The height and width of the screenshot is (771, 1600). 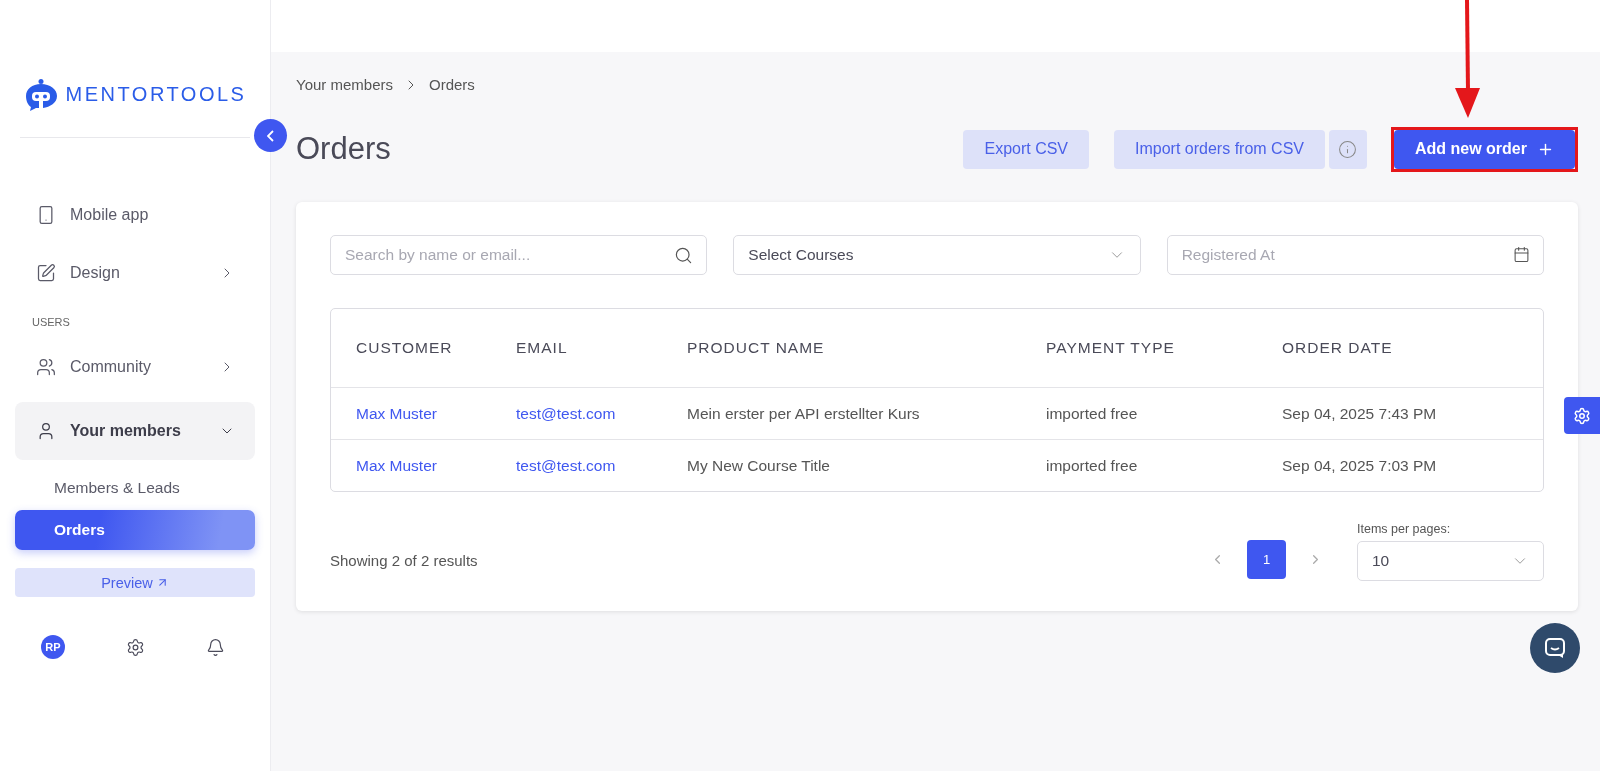 What do you see at coordinates (759, 465) in the screenshot?
I see `table-cell-text: My New Course Title` at bounding box center [759, 465].